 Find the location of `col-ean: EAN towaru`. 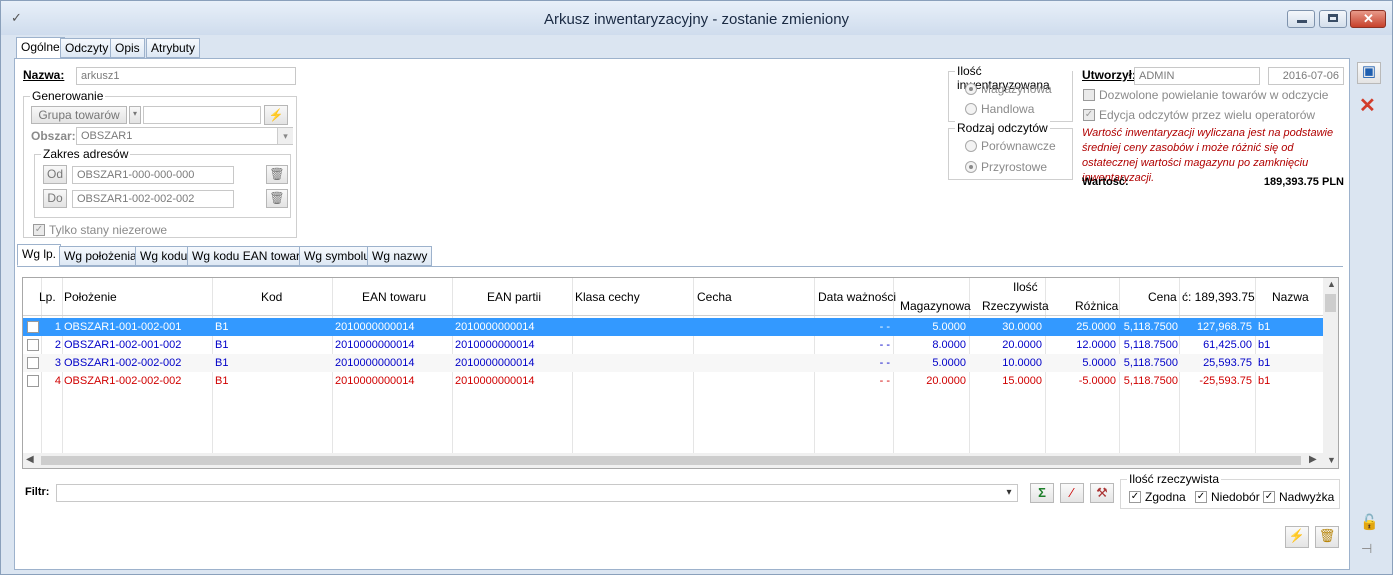

col-ean: EAN towaru is located at coordinates (394, 297).